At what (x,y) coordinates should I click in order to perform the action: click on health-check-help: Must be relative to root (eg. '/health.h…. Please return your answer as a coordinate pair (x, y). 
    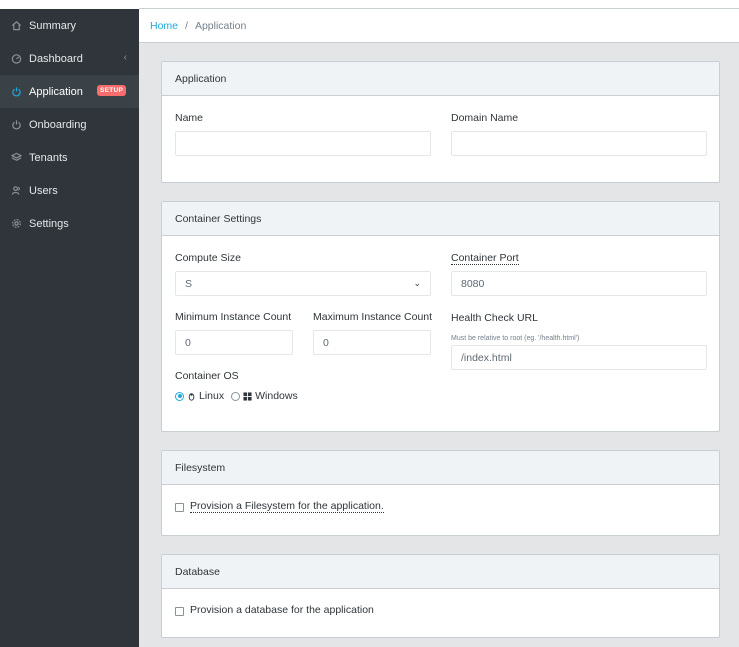
    Looking at the image, I should click on (515, 338).